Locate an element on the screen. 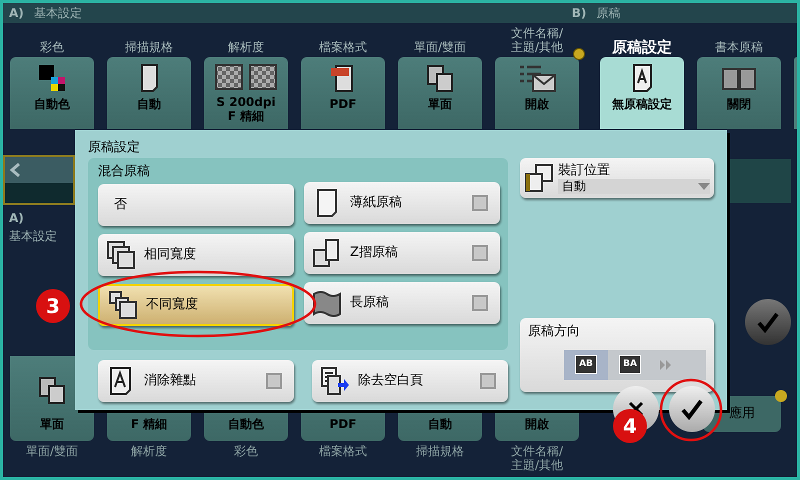 This screenshot has width=800, height=480. step-badge: 4 is located at coordinates (630, 426).